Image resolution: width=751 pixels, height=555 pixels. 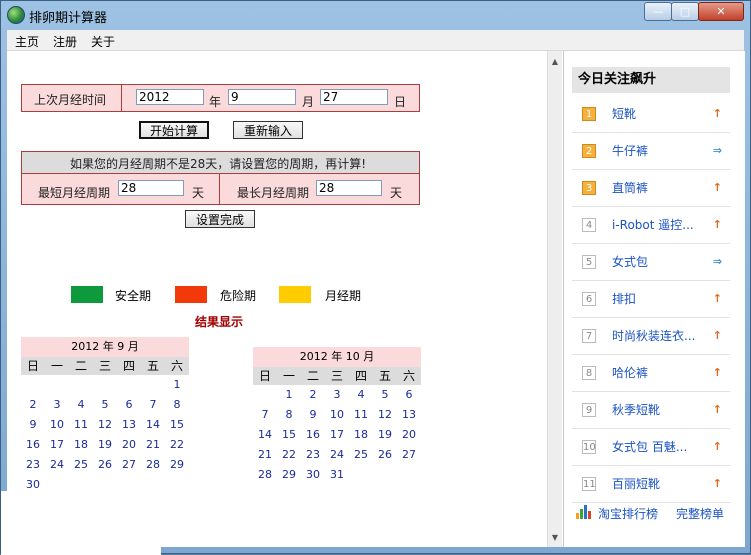 I want to click on trending-item-label: 百丽短靴, so click(x=636, y=483).